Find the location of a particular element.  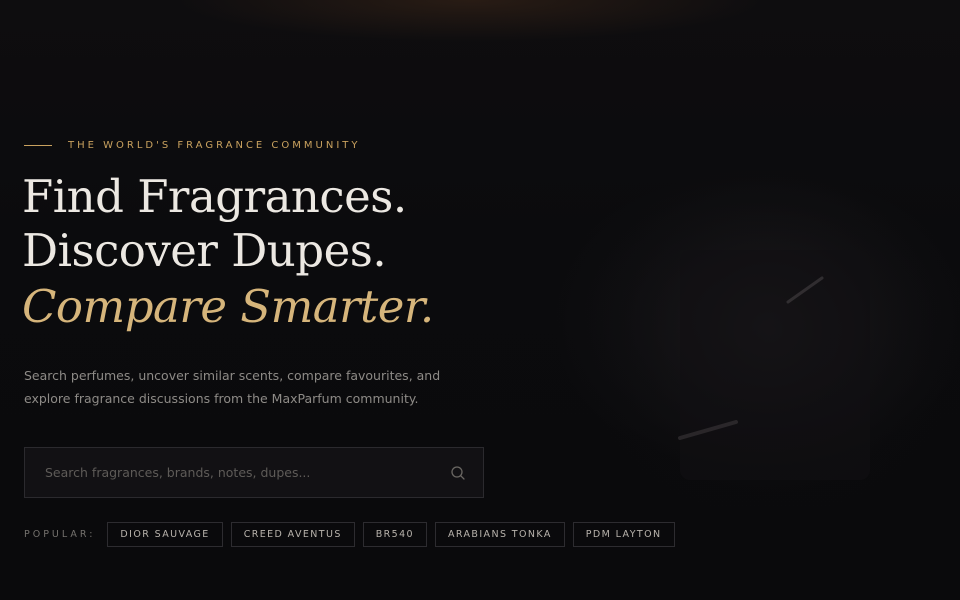

headline-line-3: Compare Smarter. is located at coordinates (228, 306).